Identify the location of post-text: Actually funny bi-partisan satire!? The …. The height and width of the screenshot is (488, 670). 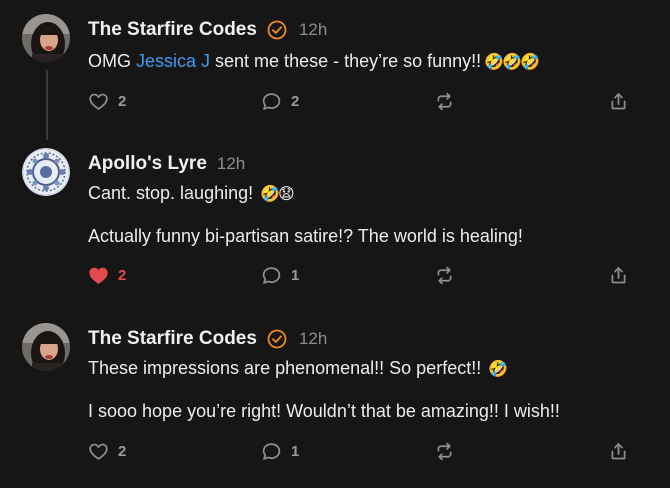
(305, 236).